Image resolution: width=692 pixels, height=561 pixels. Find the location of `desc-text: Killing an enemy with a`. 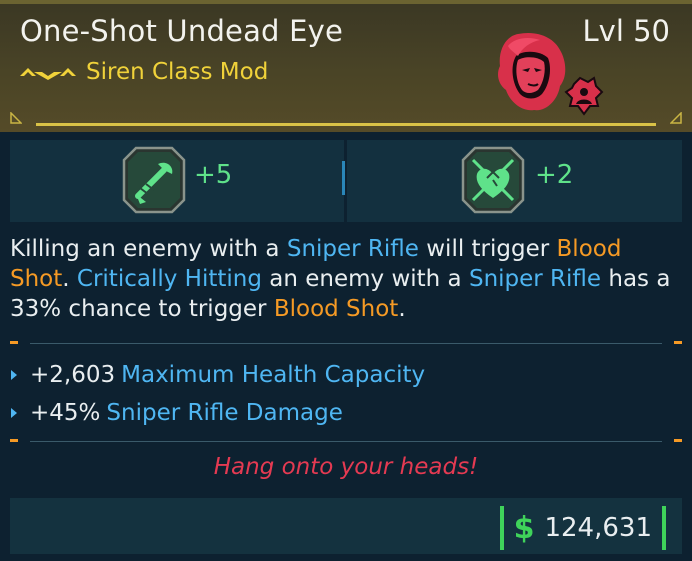

desc-text: Killing an enemy with a is located at coordinates (148, 249).